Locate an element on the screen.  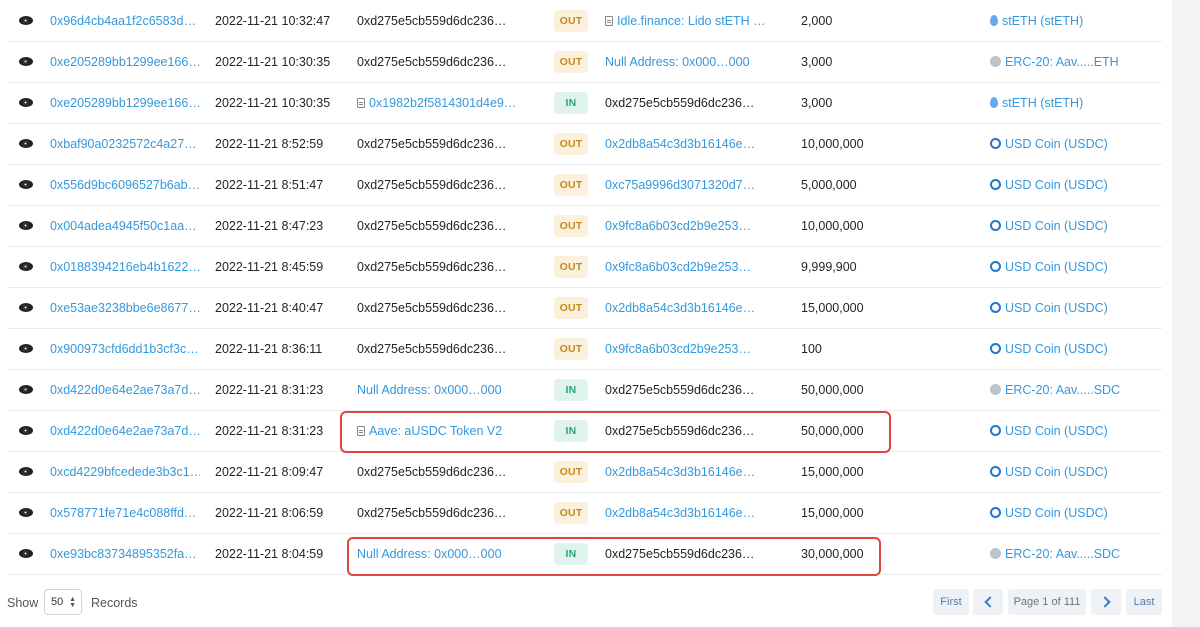
token-name: USD Coin (USDC) is located at coordinates (1056, 266).